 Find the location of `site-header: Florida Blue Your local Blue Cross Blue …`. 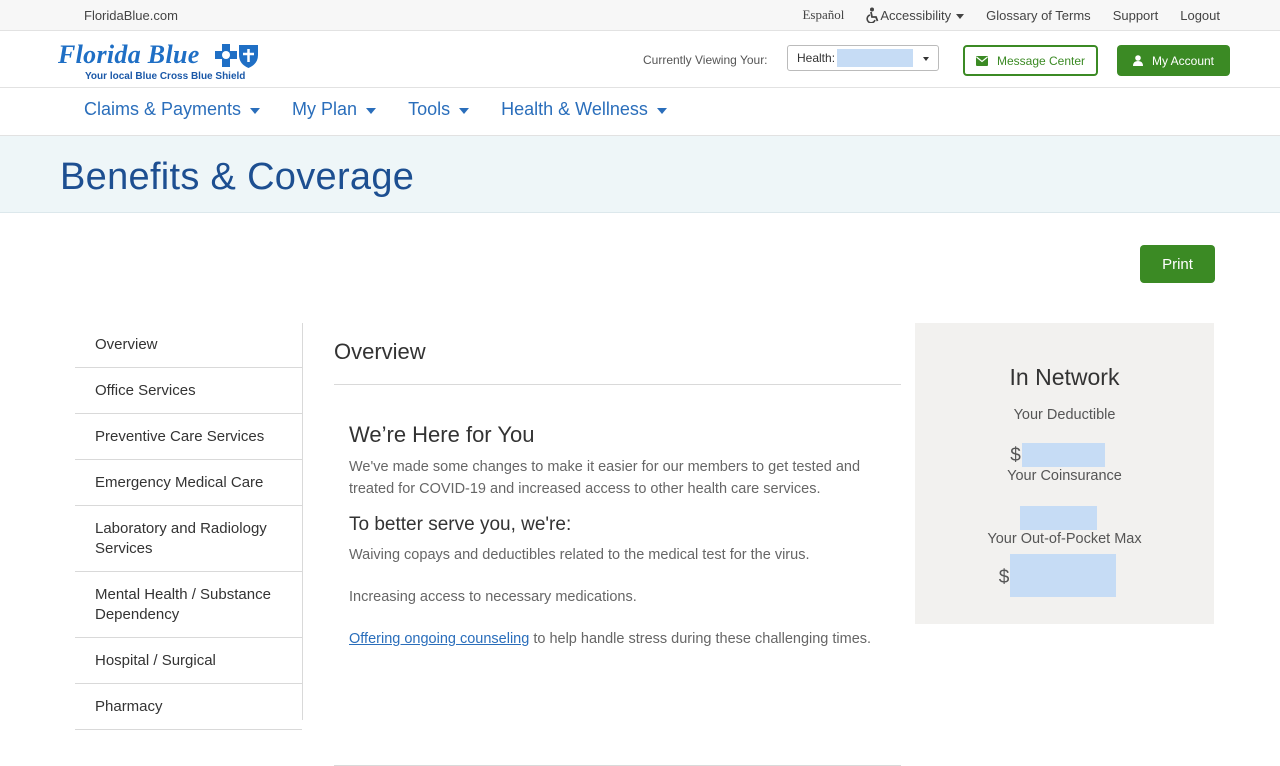

site-header: Florida Blue Your local Blue Cross Blue … is located at coordinates (640, 59).